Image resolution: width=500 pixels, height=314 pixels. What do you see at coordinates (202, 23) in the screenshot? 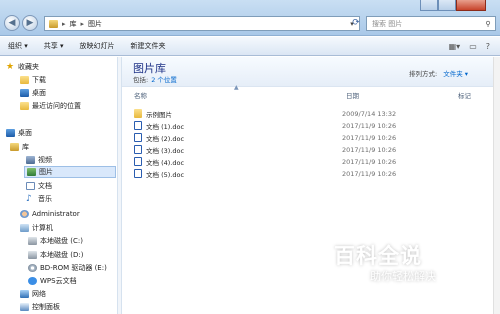
I see `address-bar: ▸ 库 ▸ 图片 ▾` at bounding box center [202, 23].